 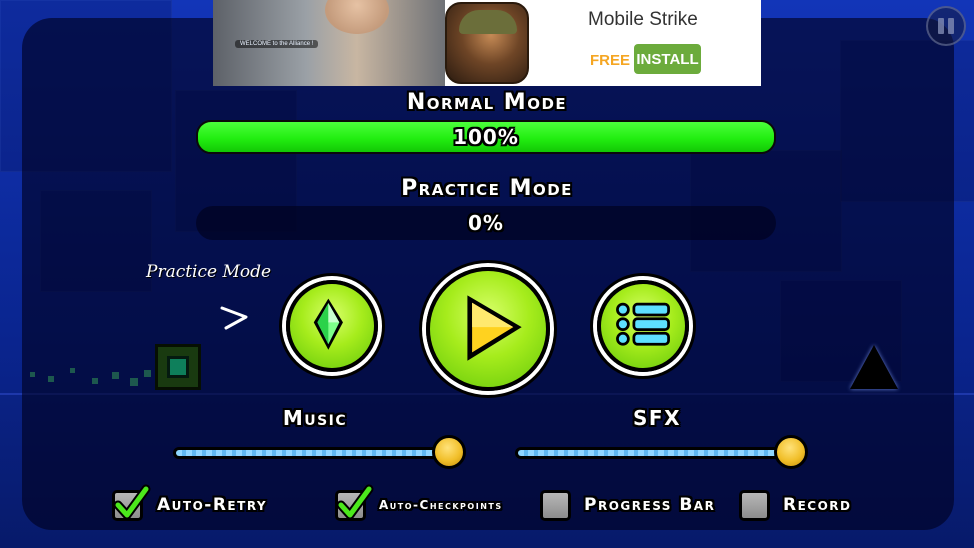 I want to click on auto-retry-checkbox, so click(x=131, y=502).